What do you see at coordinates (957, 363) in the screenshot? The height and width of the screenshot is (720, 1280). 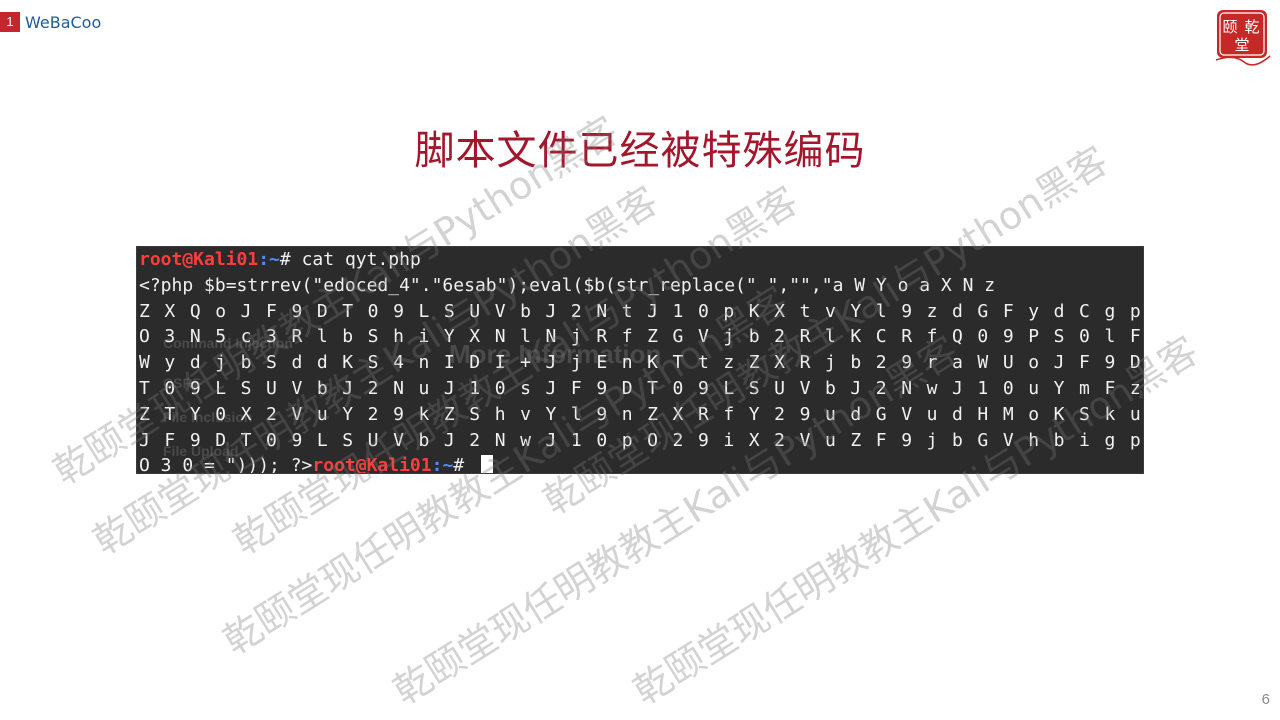 I see `code-token: a` at bounding box center [957, 363].